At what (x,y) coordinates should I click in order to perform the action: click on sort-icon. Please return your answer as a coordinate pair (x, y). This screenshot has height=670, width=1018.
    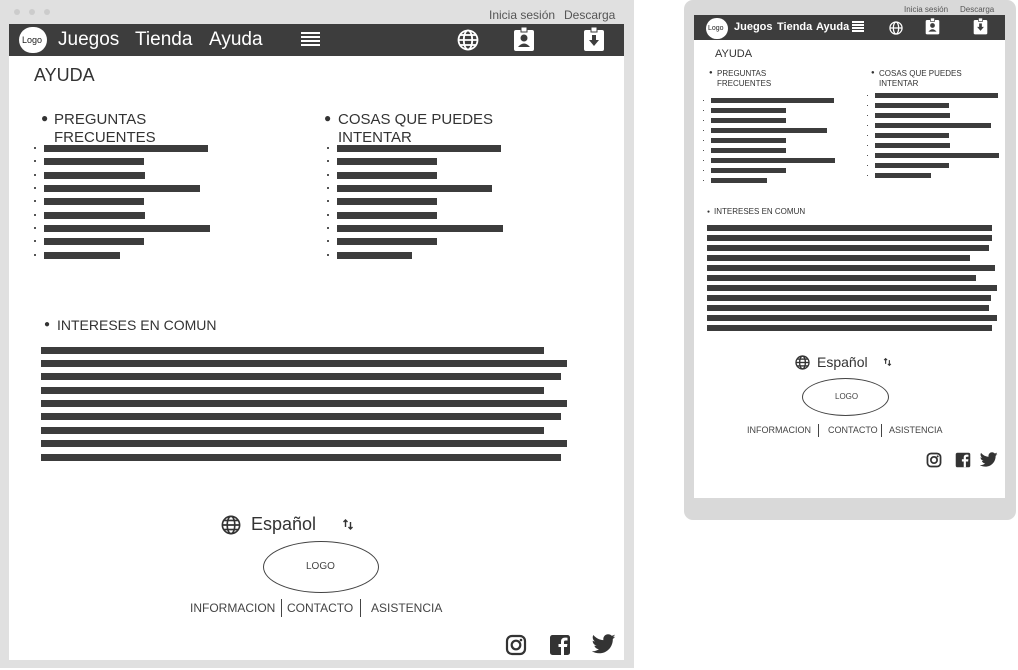
    Looking at the image, I should click on (887, 362).